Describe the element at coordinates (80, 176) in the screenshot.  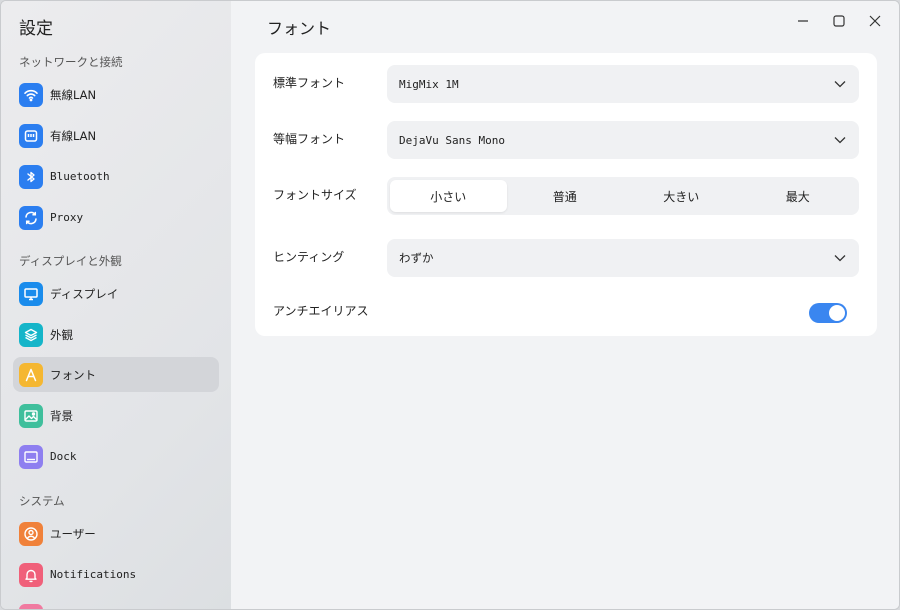
I see `sidebar-item-label: Bluetooth` at that location.